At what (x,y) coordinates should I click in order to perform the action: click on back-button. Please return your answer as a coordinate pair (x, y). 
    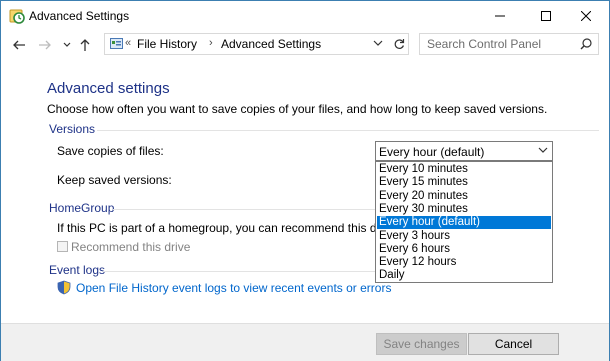
    Looking at the image, I should click on (19, 45).